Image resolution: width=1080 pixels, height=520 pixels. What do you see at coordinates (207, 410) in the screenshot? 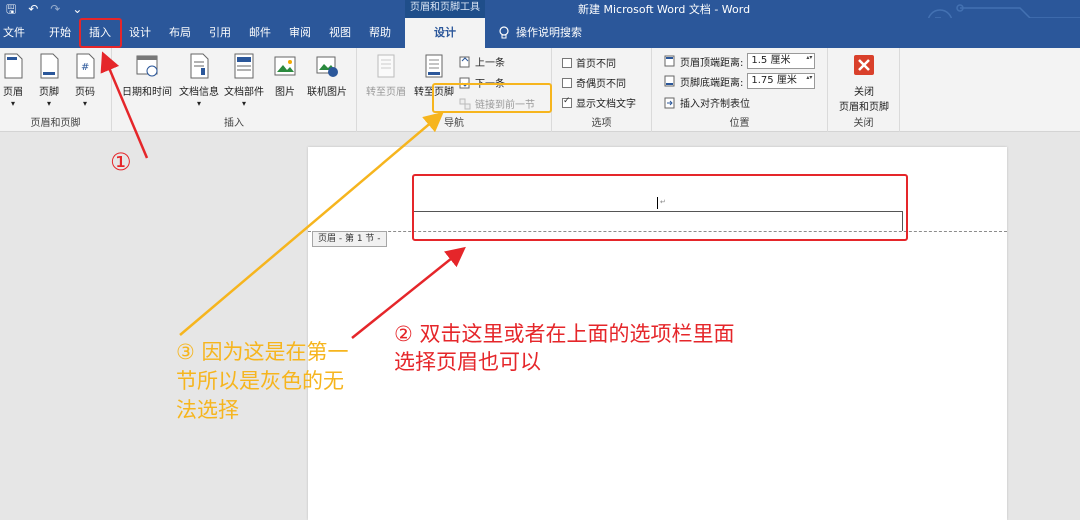
I see `annotation-step3-line3: 法选择` at bounding box center [207, 410].